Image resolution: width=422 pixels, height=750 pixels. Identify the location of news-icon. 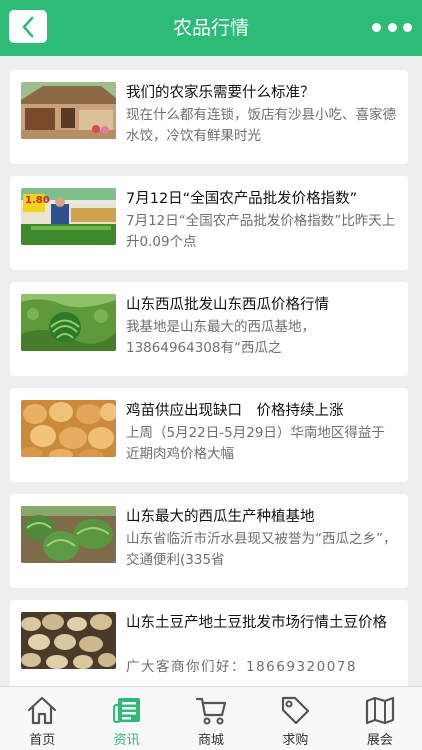
(126, 710).